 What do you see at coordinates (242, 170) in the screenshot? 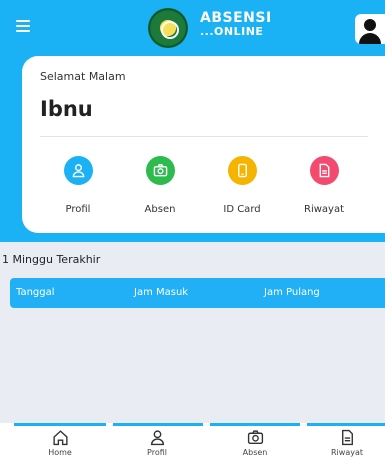
I see `id-card-icon` at bounding box center [242, 170].